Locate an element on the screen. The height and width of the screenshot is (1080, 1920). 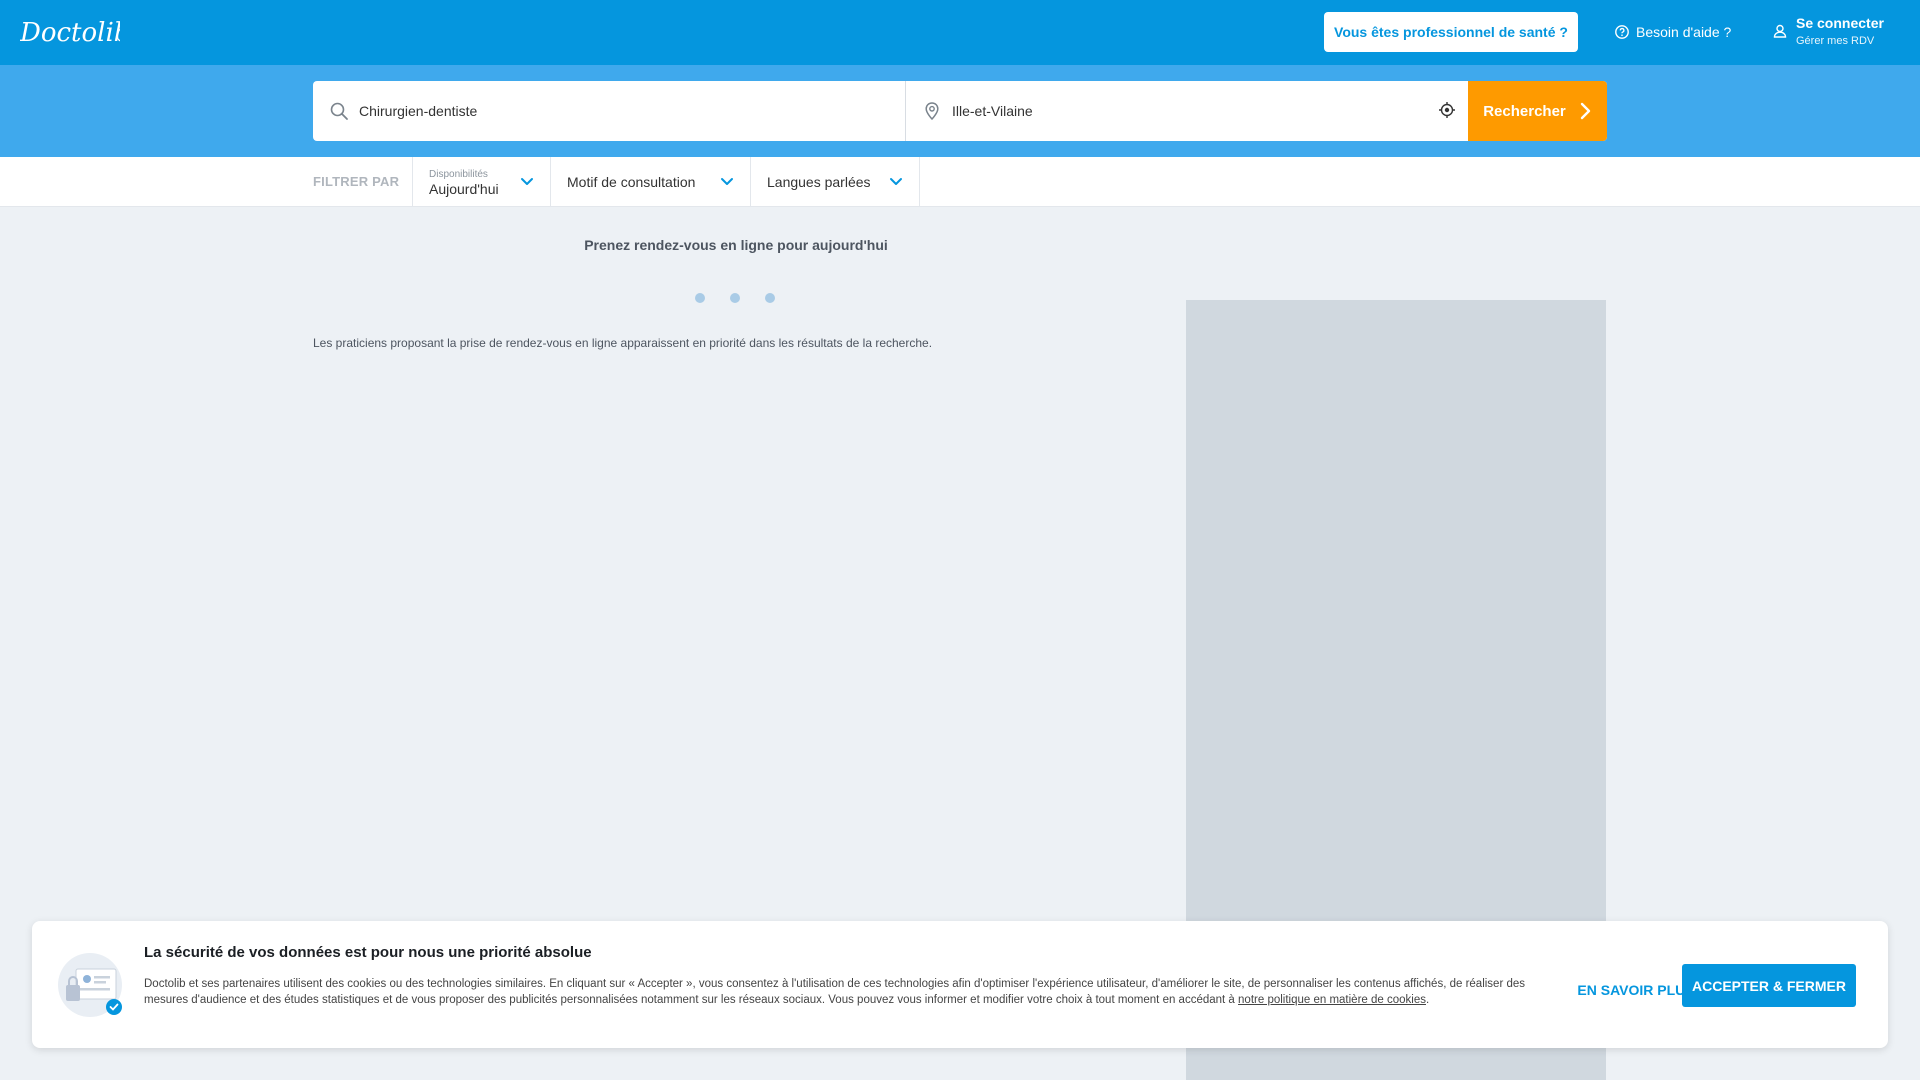
cookie-policy-link: notre politique en matière de cookies is located at coordinates (1332, 1000).